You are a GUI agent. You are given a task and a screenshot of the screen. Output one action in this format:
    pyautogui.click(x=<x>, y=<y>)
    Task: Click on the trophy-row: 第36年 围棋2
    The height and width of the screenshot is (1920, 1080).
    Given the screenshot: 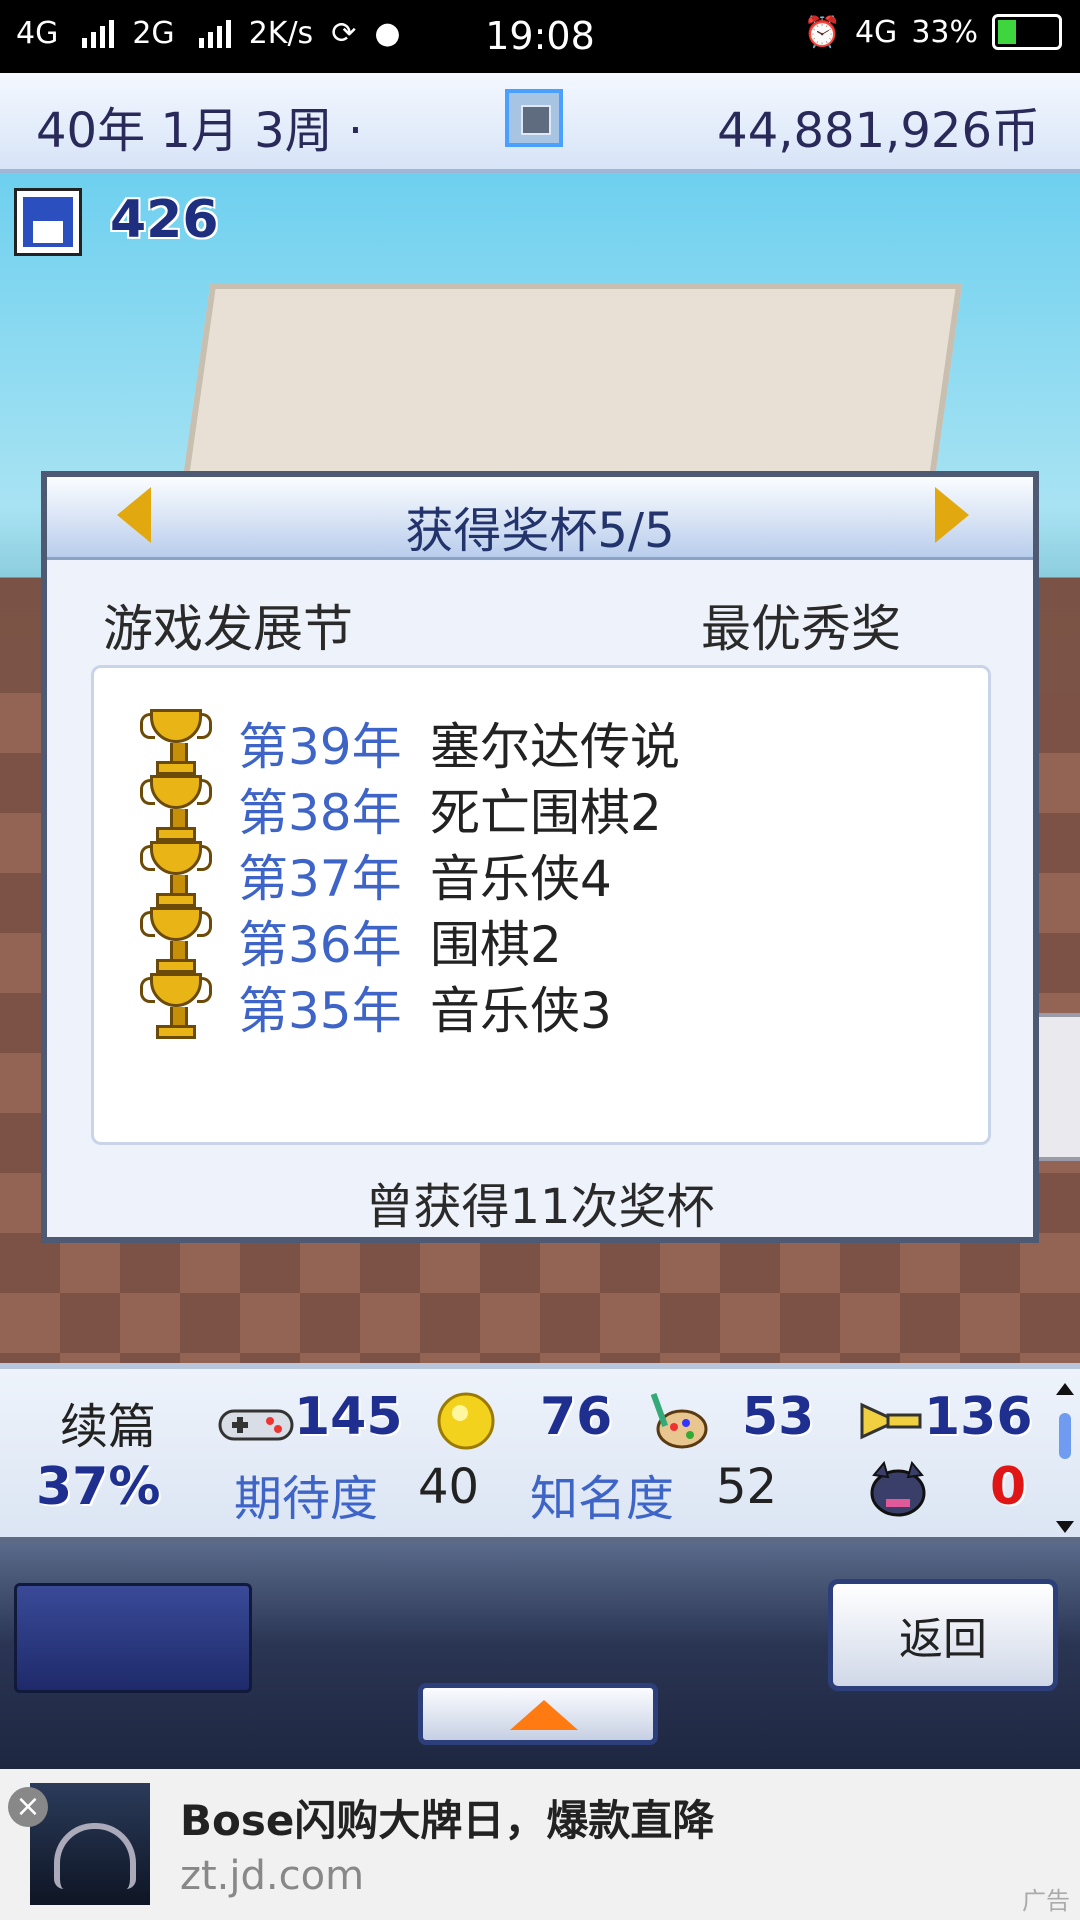 What is the action you would take?
    pyautogui.click(x=351, y=941)
    